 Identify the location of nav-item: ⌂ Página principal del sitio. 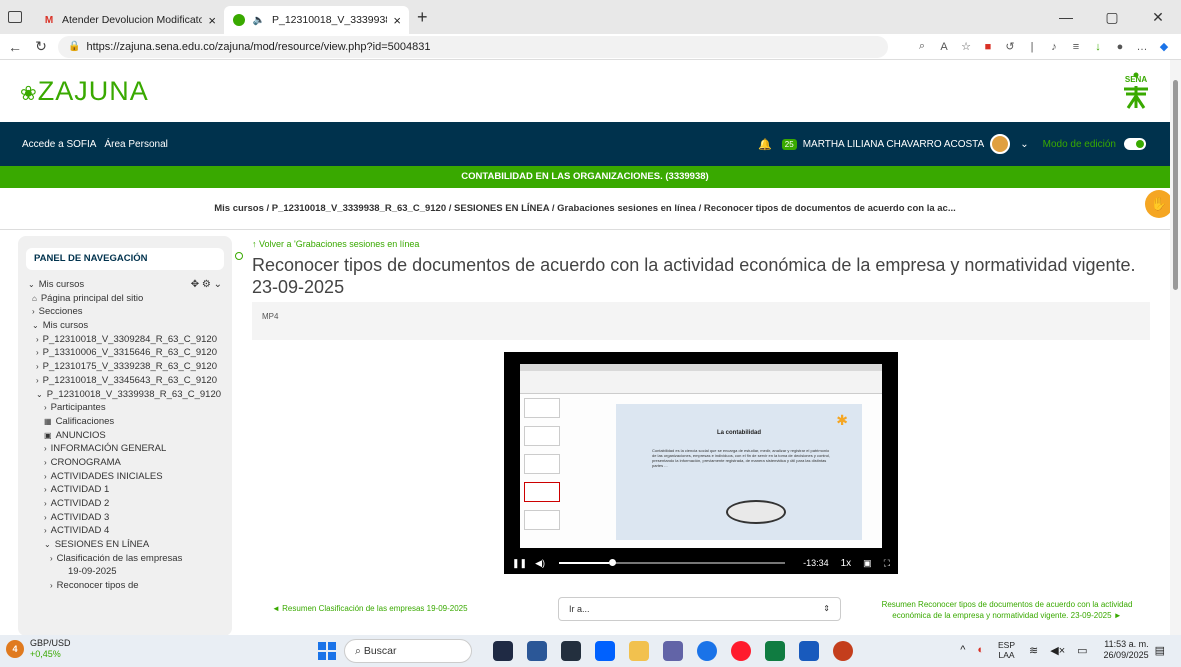
(130, 299).